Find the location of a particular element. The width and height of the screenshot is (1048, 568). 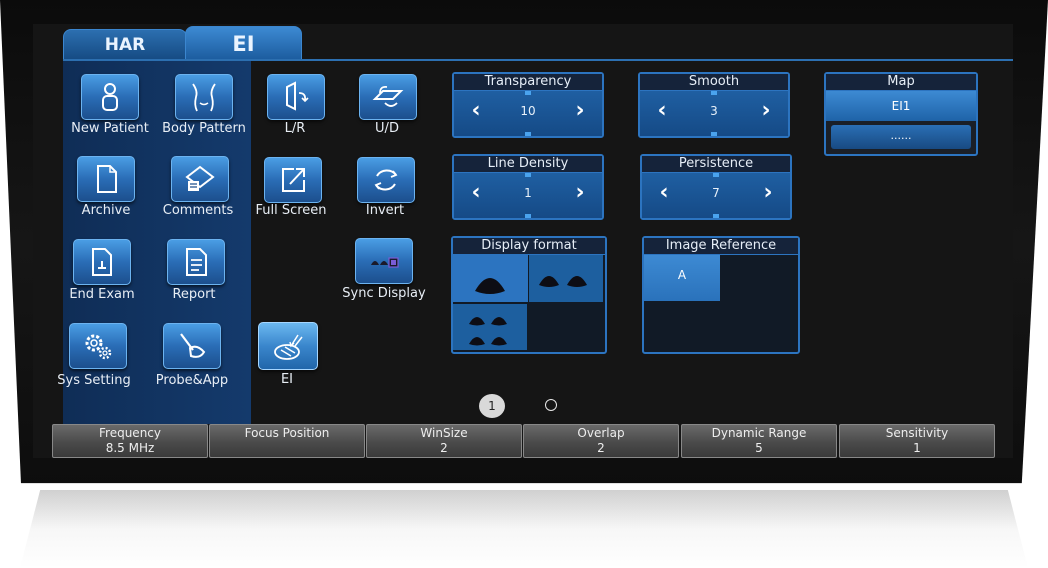

format-empty-cell is located at coordinates (566, 327).